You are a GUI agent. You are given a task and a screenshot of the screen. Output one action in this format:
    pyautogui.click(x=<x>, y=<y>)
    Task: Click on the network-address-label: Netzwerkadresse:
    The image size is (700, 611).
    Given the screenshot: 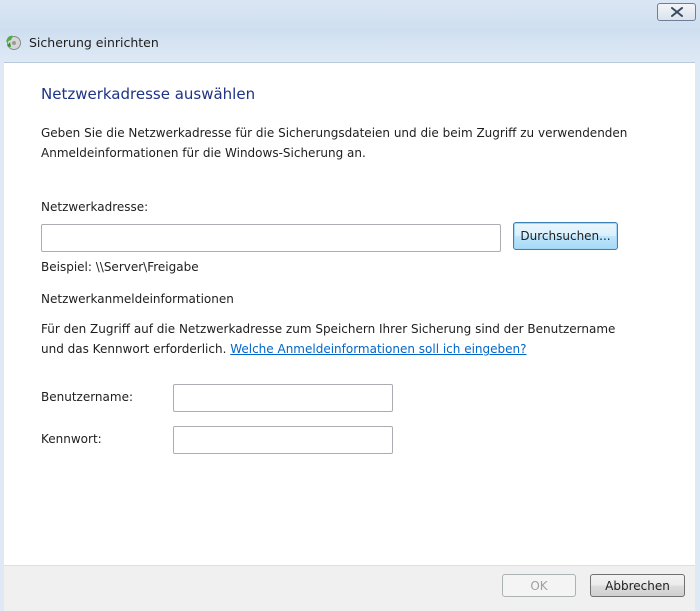 What is the action you would take?
    pyautogui.click(x=95, y=207)
    